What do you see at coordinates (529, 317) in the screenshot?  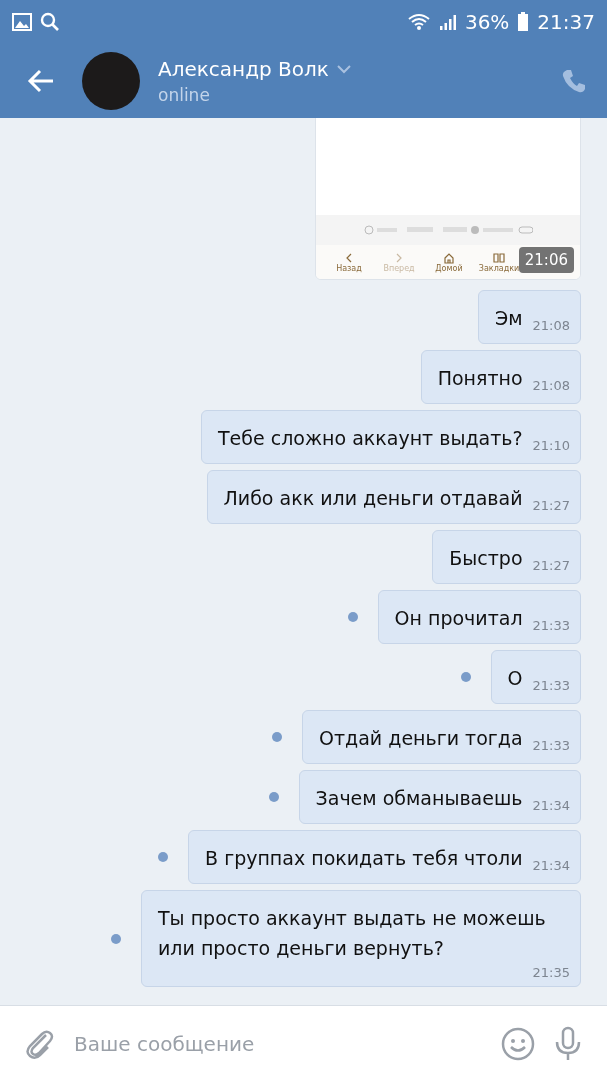 I see `message-bubble: Эм 21:08` at bounding box center [529, 317].